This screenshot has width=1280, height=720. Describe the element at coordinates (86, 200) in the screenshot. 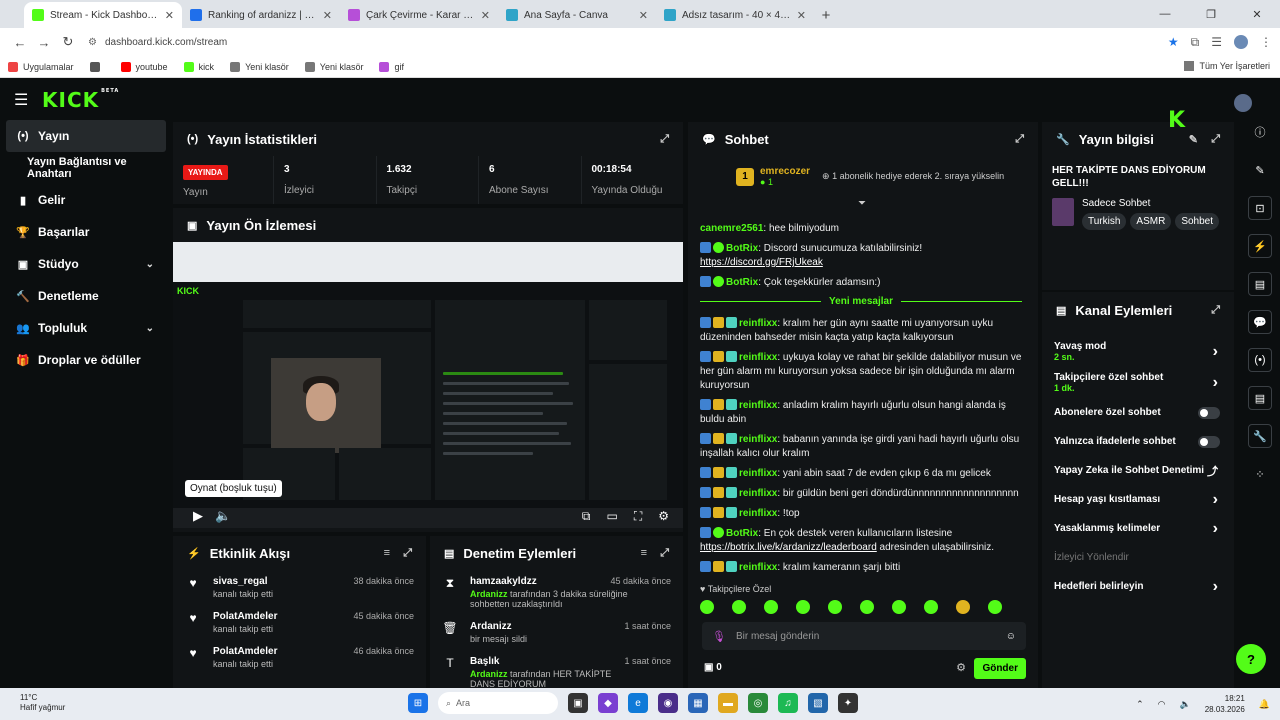

I see `sidebar-item: ▮ Gelir` at that location.